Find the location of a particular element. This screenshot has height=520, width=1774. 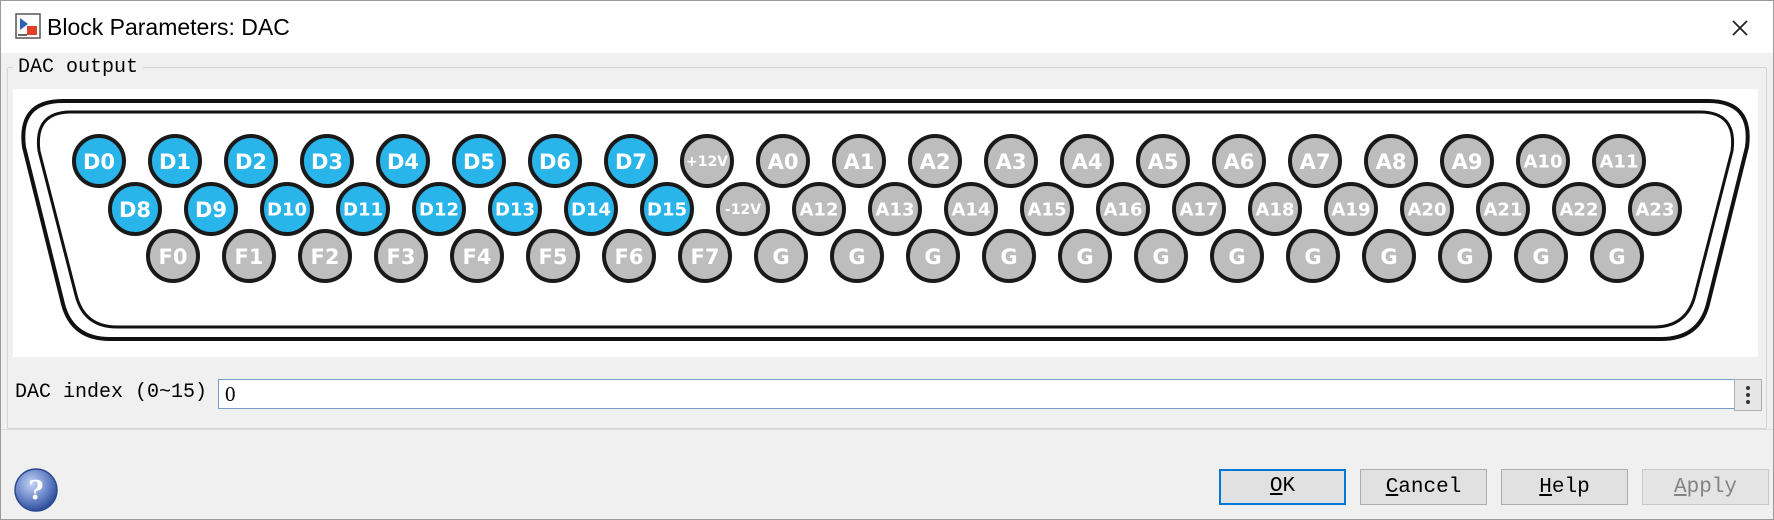

pin-f6: F6 is located at coordinates (629, 256).